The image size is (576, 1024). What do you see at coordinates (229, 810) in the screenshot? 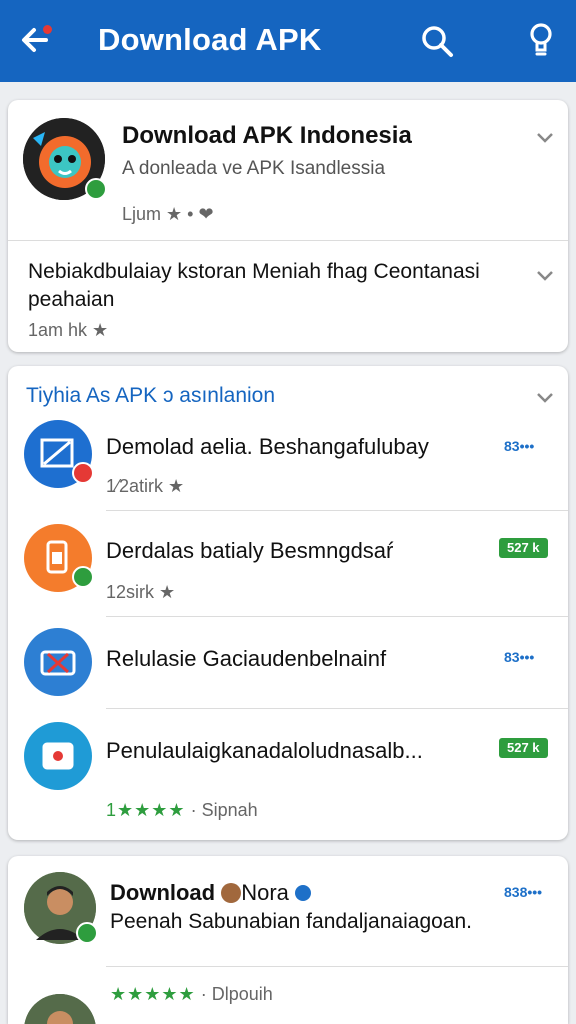
I see `app-meta: Sipnah` at bounding box center [229, 810].